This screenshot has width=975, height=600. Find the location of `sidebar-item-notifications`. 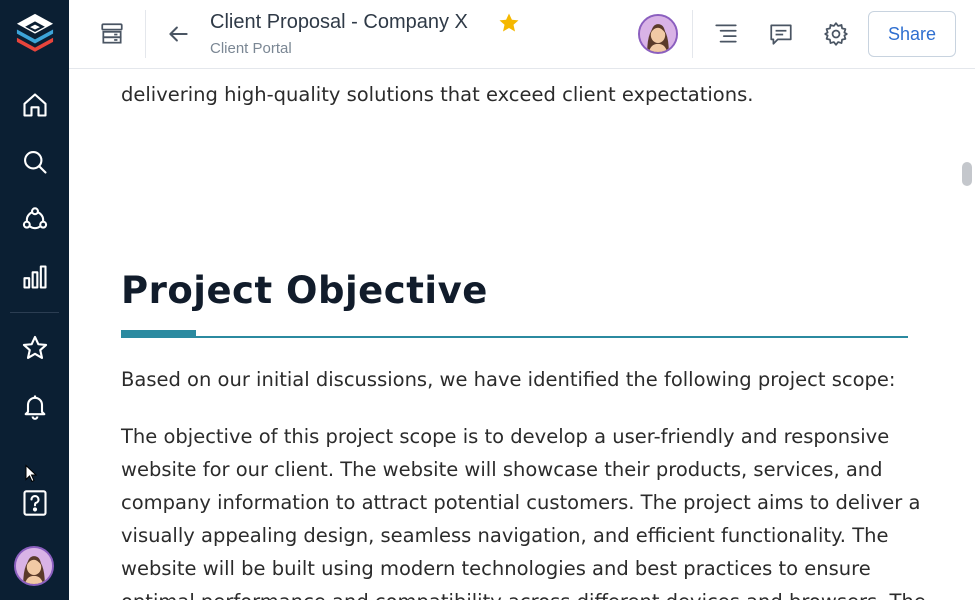

sidebar-item-notifications is located at coordinates (34, 406).